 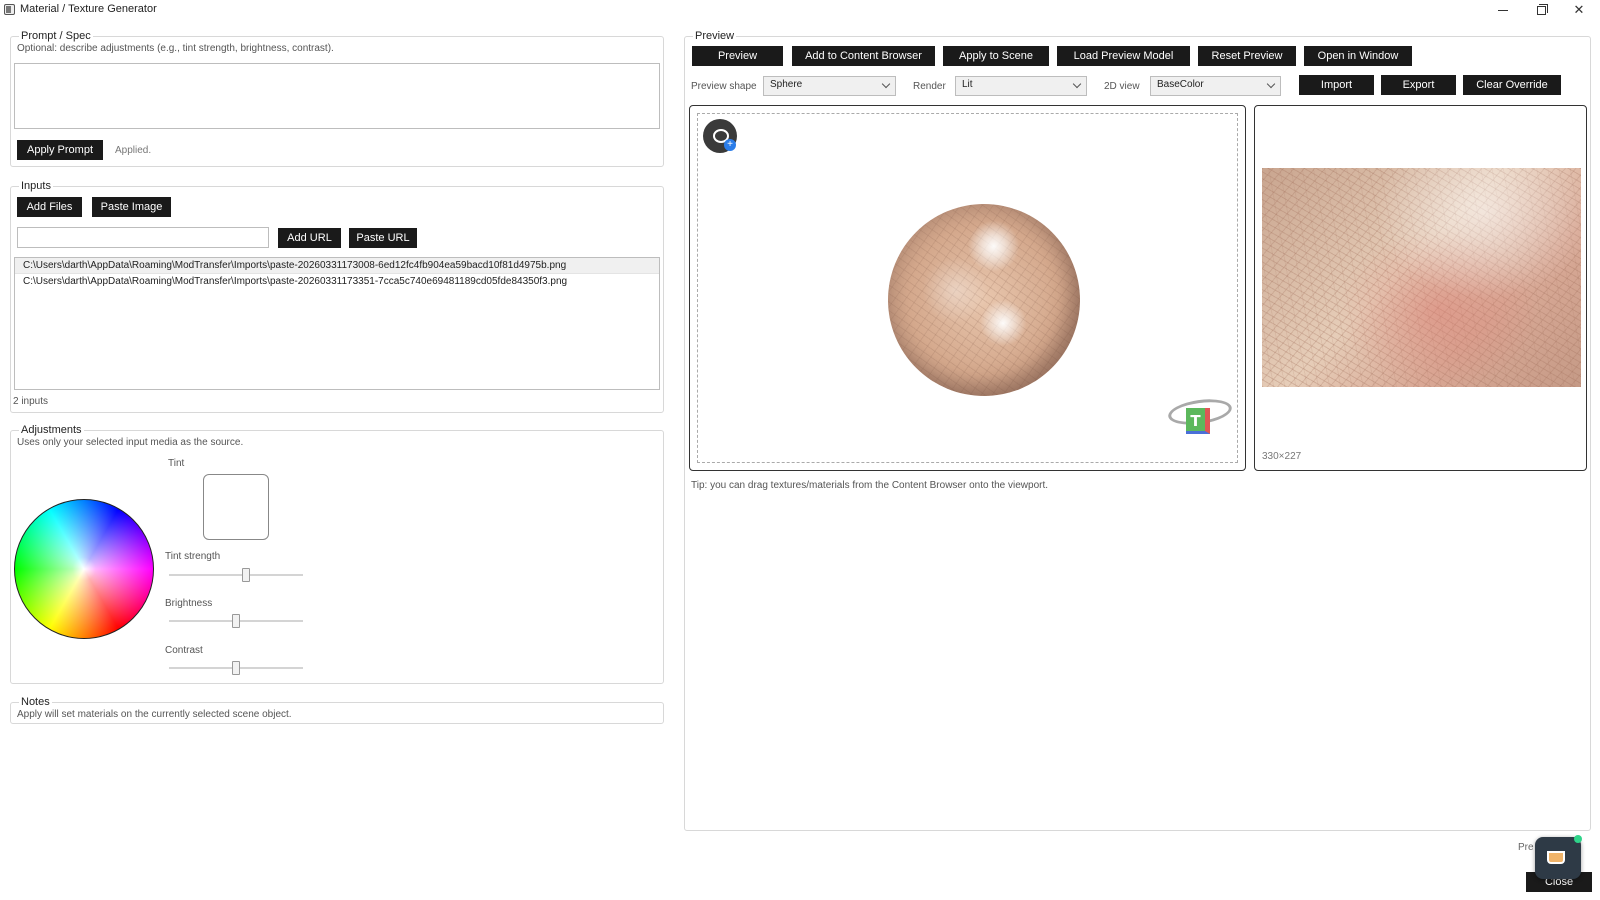 What do you see at coordinates (31, 401) in the screenshot?
I see `inputs-count: 2 inputs` at bounding box center [31, 401].